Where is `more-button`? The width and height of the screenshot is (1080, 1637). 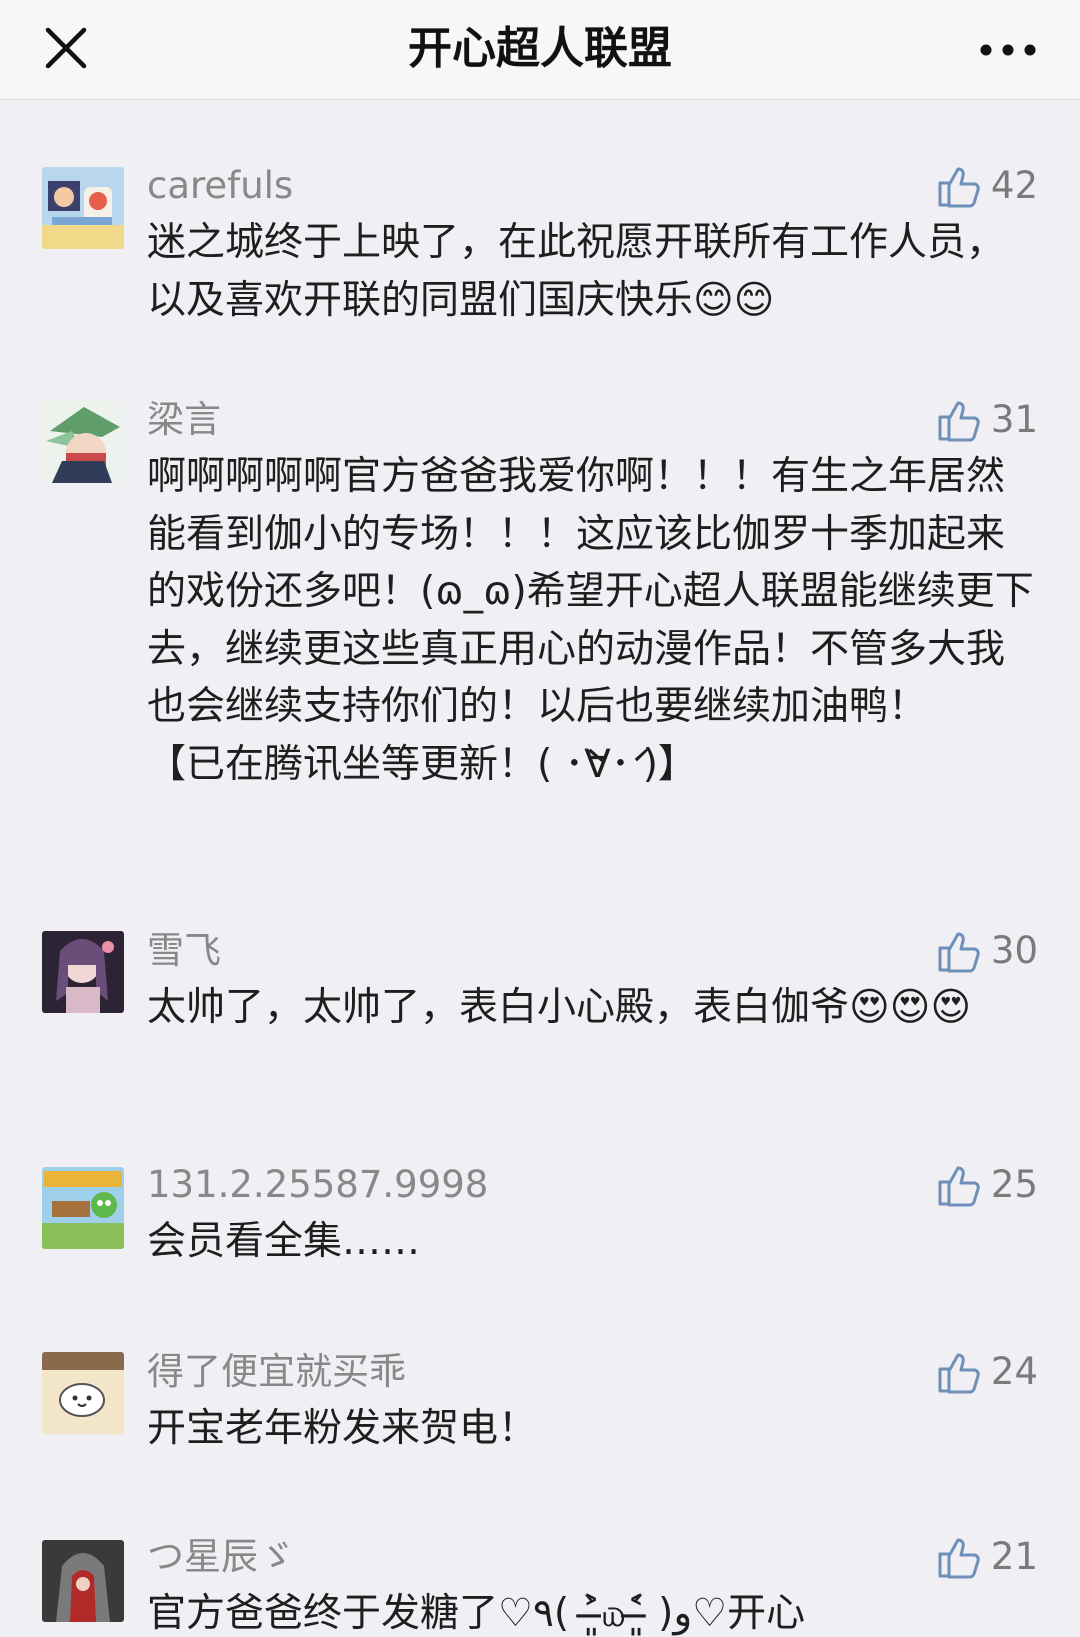
more-button is located at coordinates (1008, 50).